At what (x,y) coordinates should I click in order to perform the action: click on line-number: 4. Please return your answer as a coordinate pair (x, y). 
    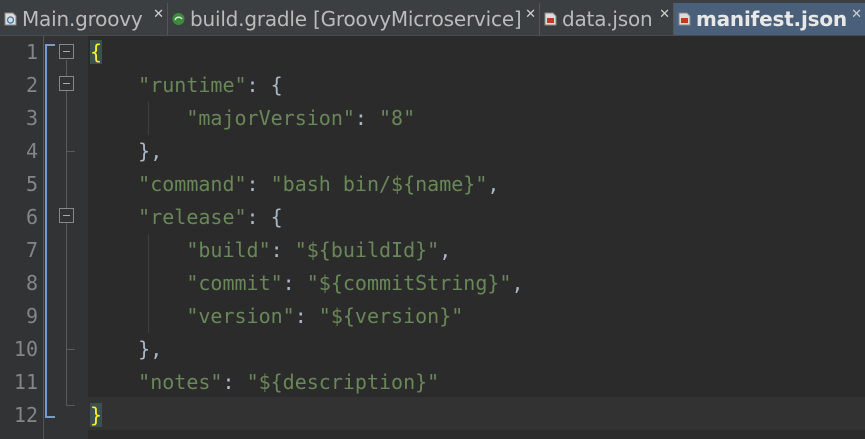
    Looking at the image, I should click on (31, 151).